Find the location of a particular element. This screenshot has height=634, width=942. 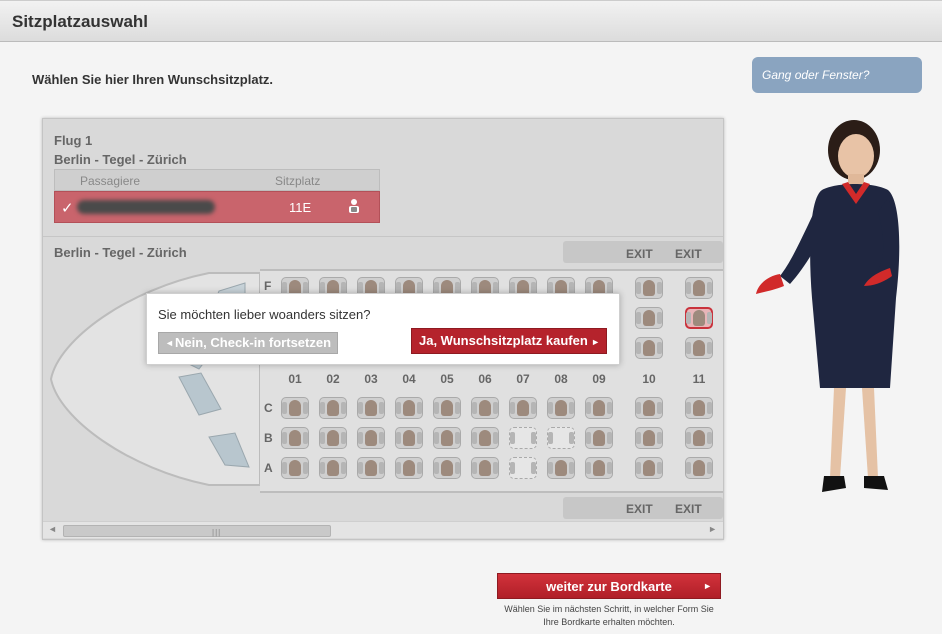

column-number: 10 is located at coordinates (649, 379).